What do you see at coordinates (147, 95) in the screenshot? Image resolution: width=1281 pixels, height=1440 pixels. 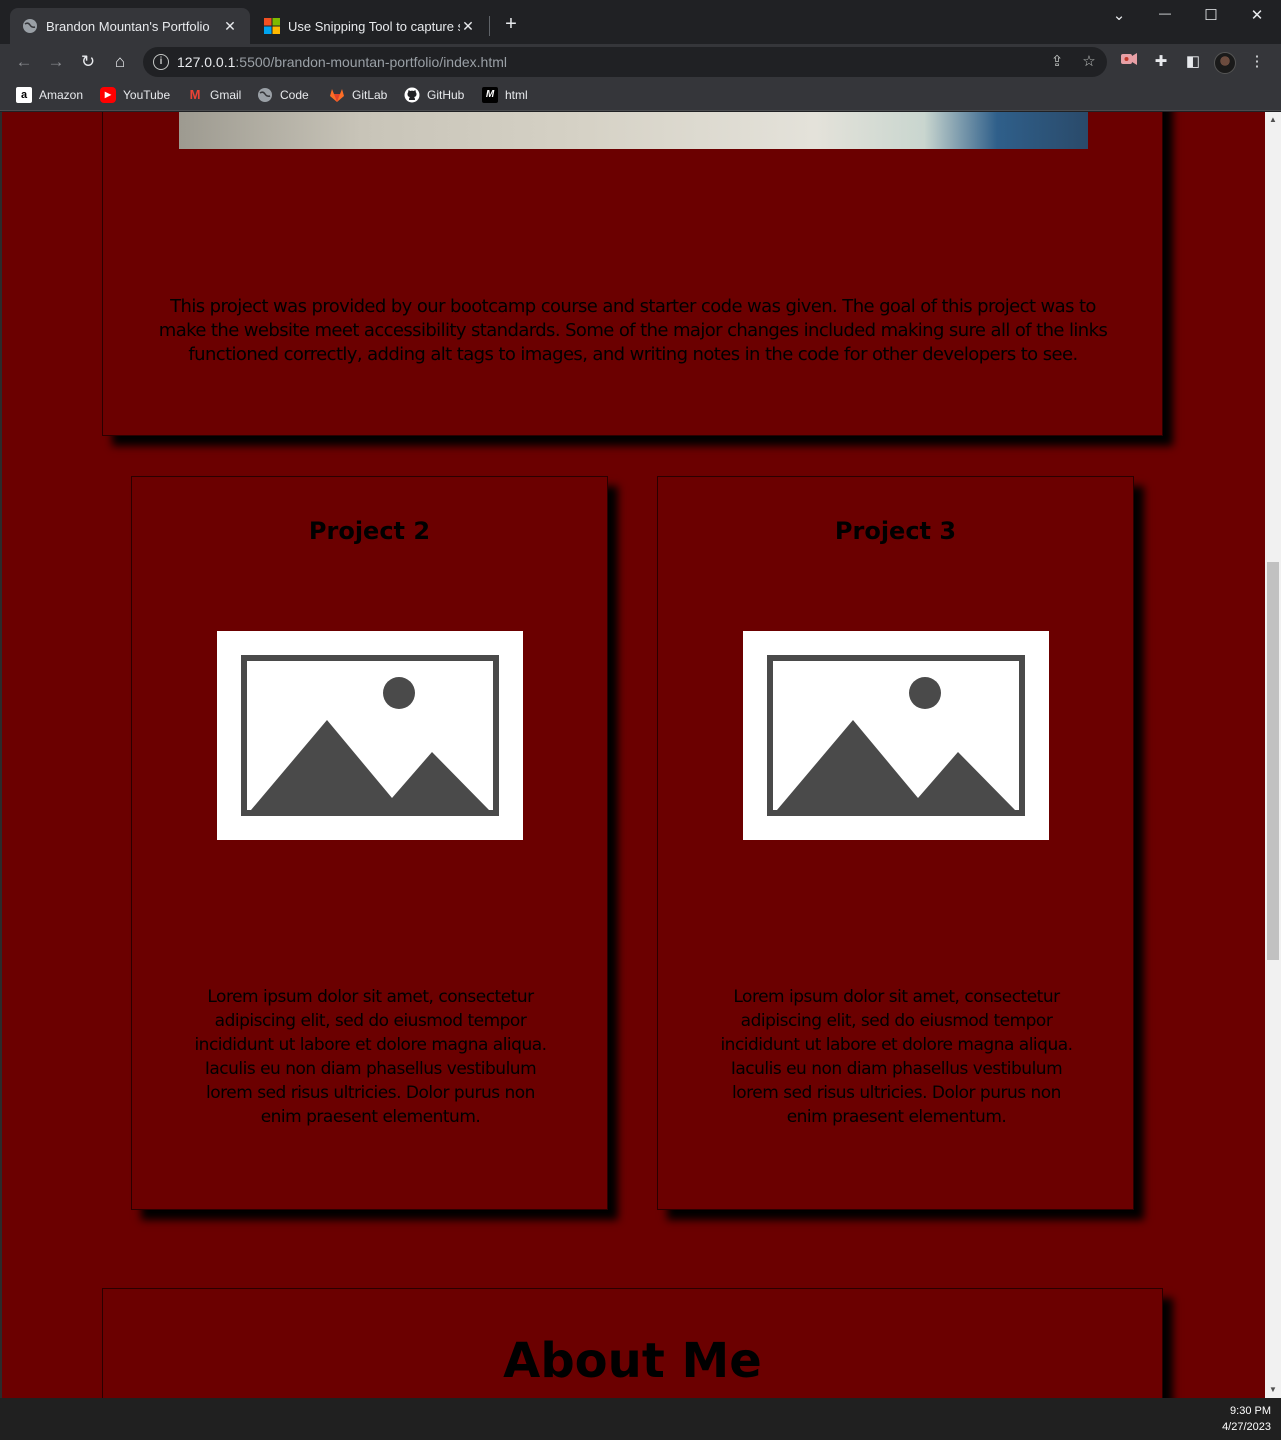 I see `bookmark-label: YouTube` at bounding box center [147, 95].